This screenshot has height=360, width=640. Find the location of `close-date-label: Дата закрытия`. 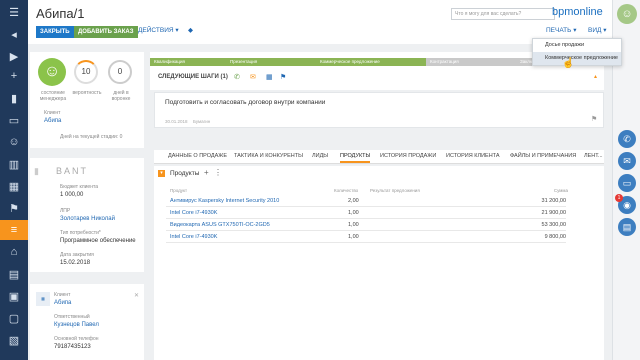

close-date-label: Дата закрытия is located at coordinates (77, 255).